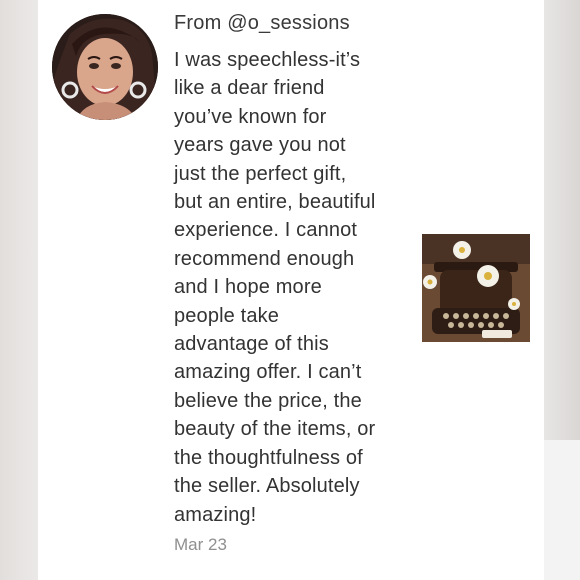 Image resolution: width=580 pixels, height=580 pixels. Describe the element at coordinates (260, 173) in the screenshot. I see `comment-line: just the perfect gift,` at that location.